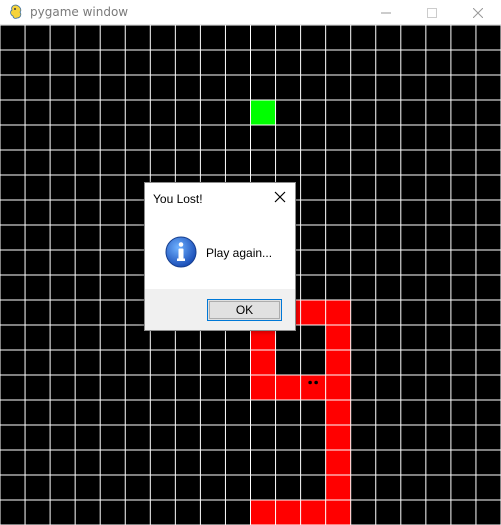 This screenshot has height=525, width=501. Describe the element at coordinates (263, 112) in the screenshot. I see `food-block` at that location.